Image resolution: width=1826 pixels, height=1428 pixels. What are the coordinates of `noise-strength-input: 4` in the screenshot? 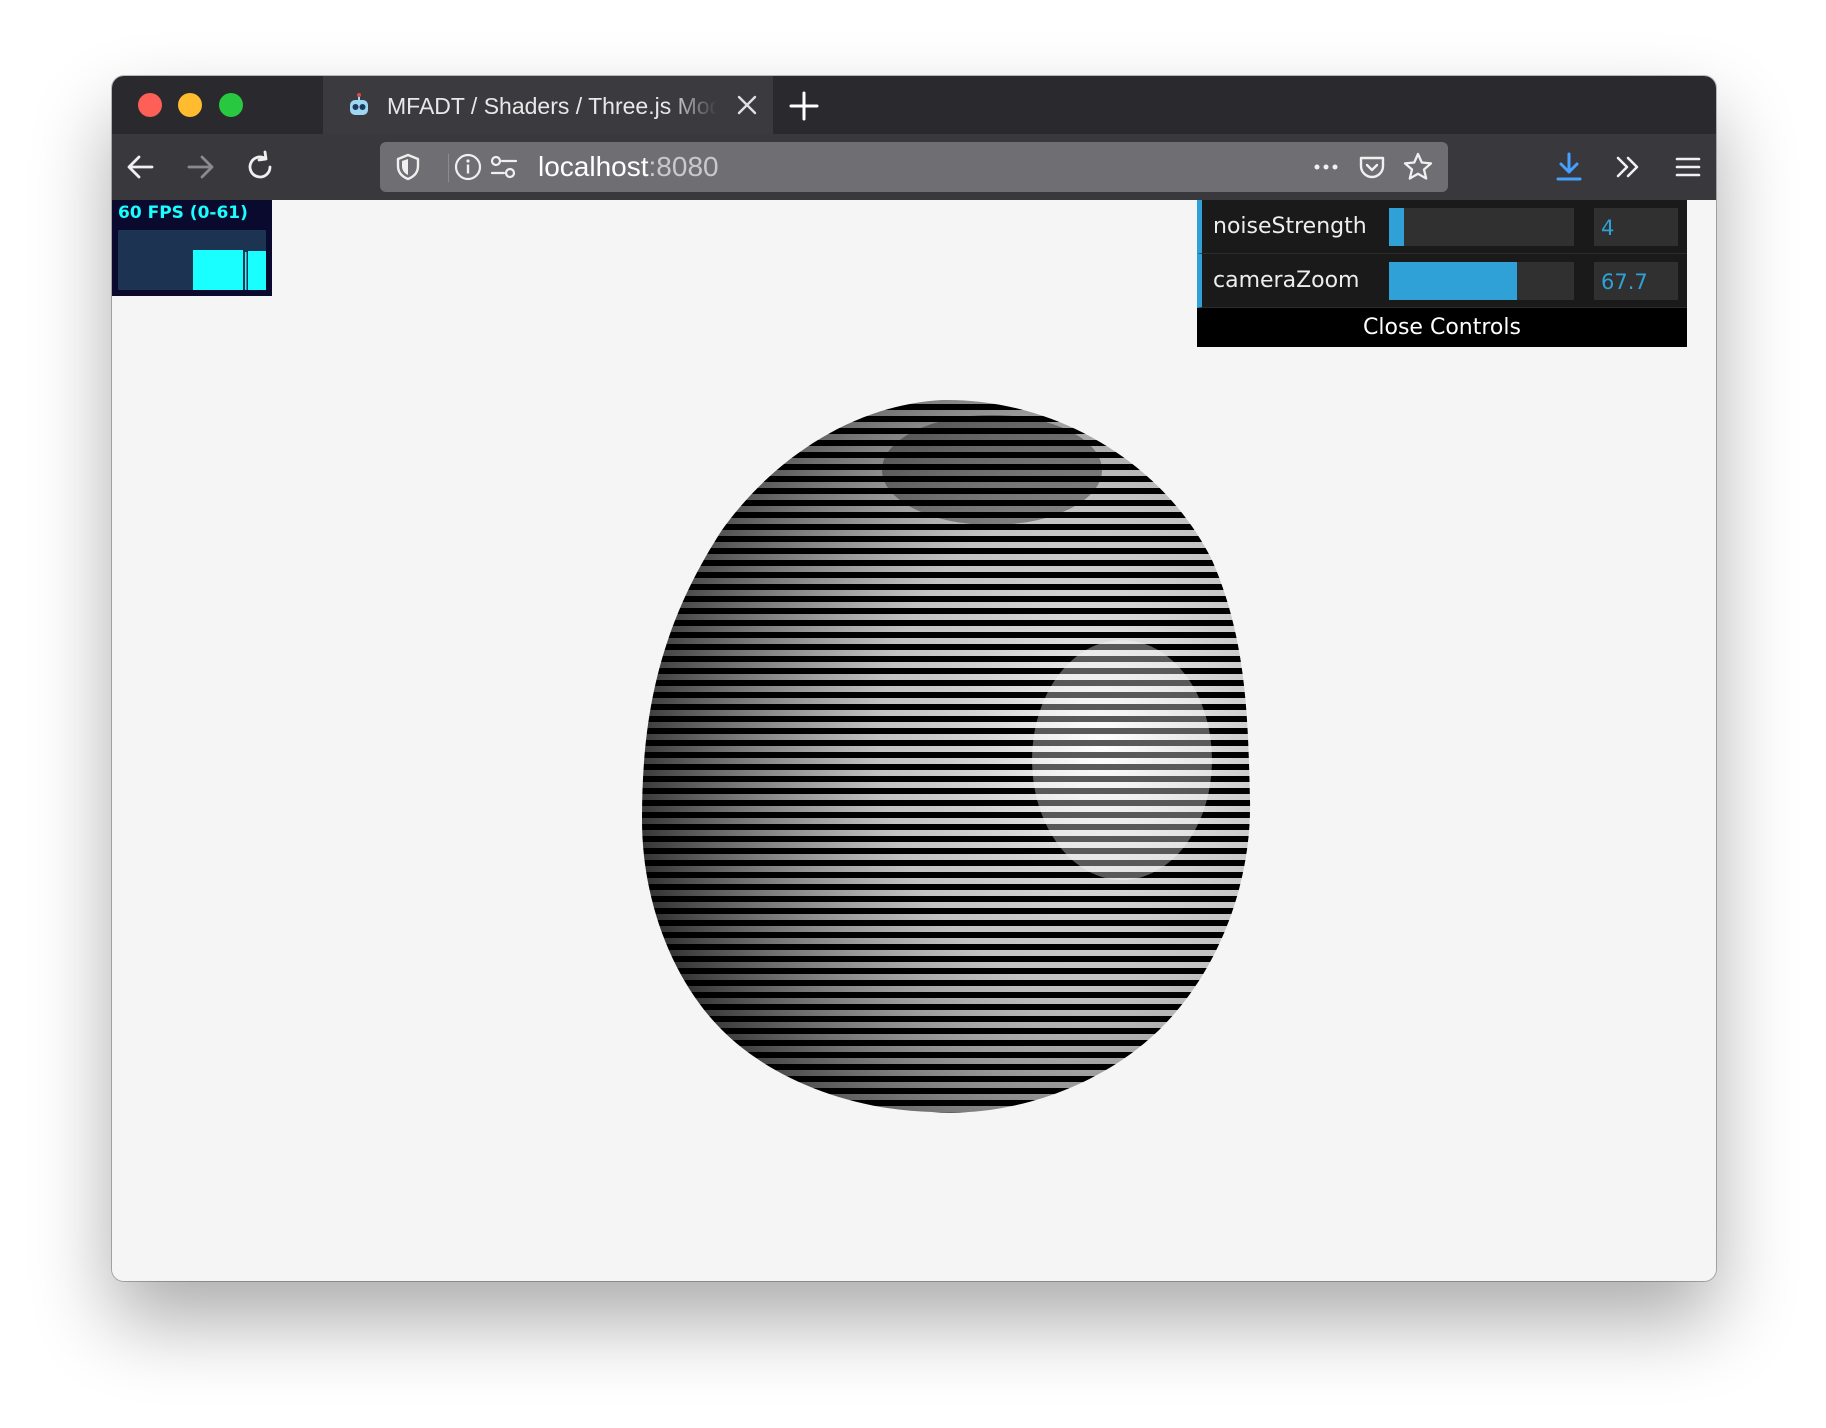 It's located at (1636, 227).